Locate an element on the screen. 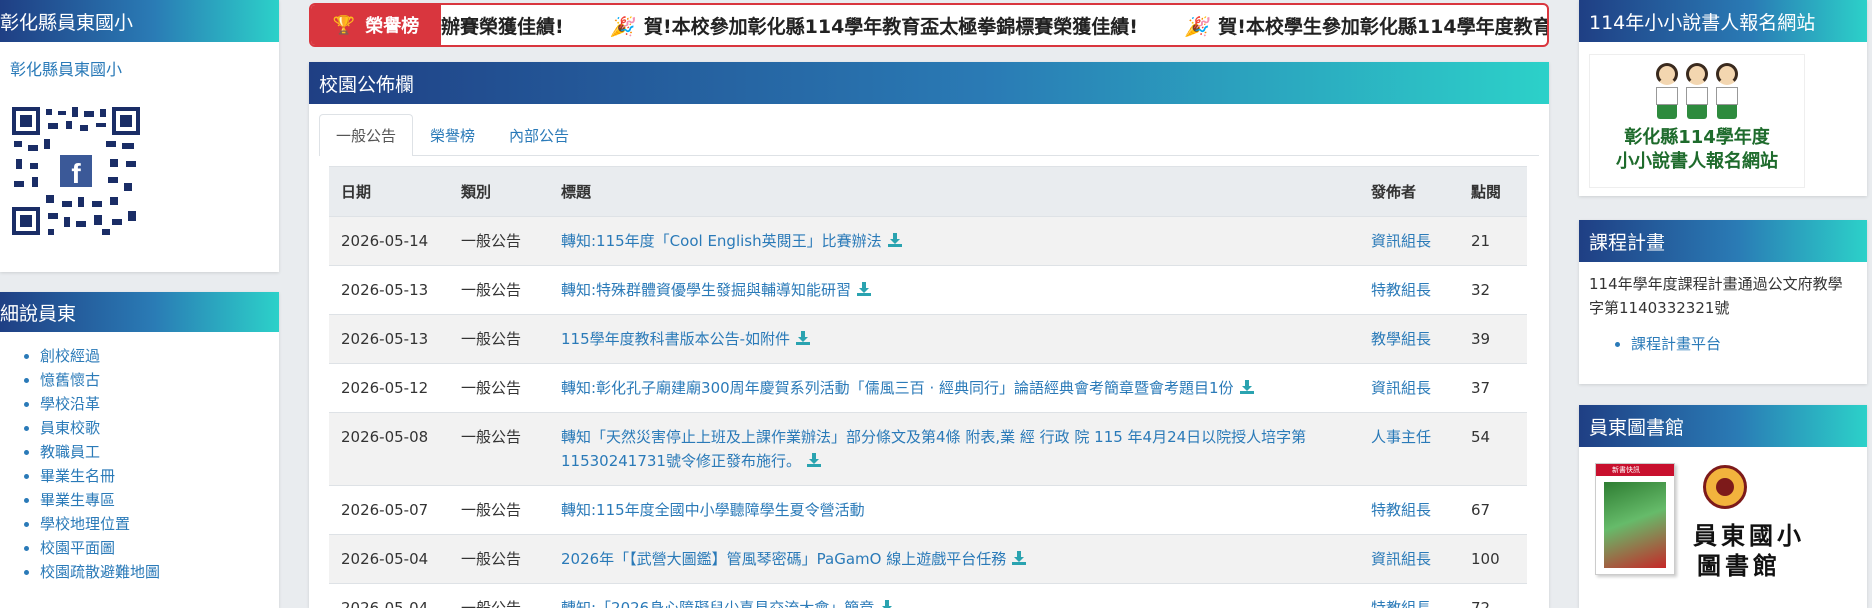 This screenshot has height=608, width=1872. marquee-item: 辦賽榮獲佳績! is located at coordinates (502, 27).